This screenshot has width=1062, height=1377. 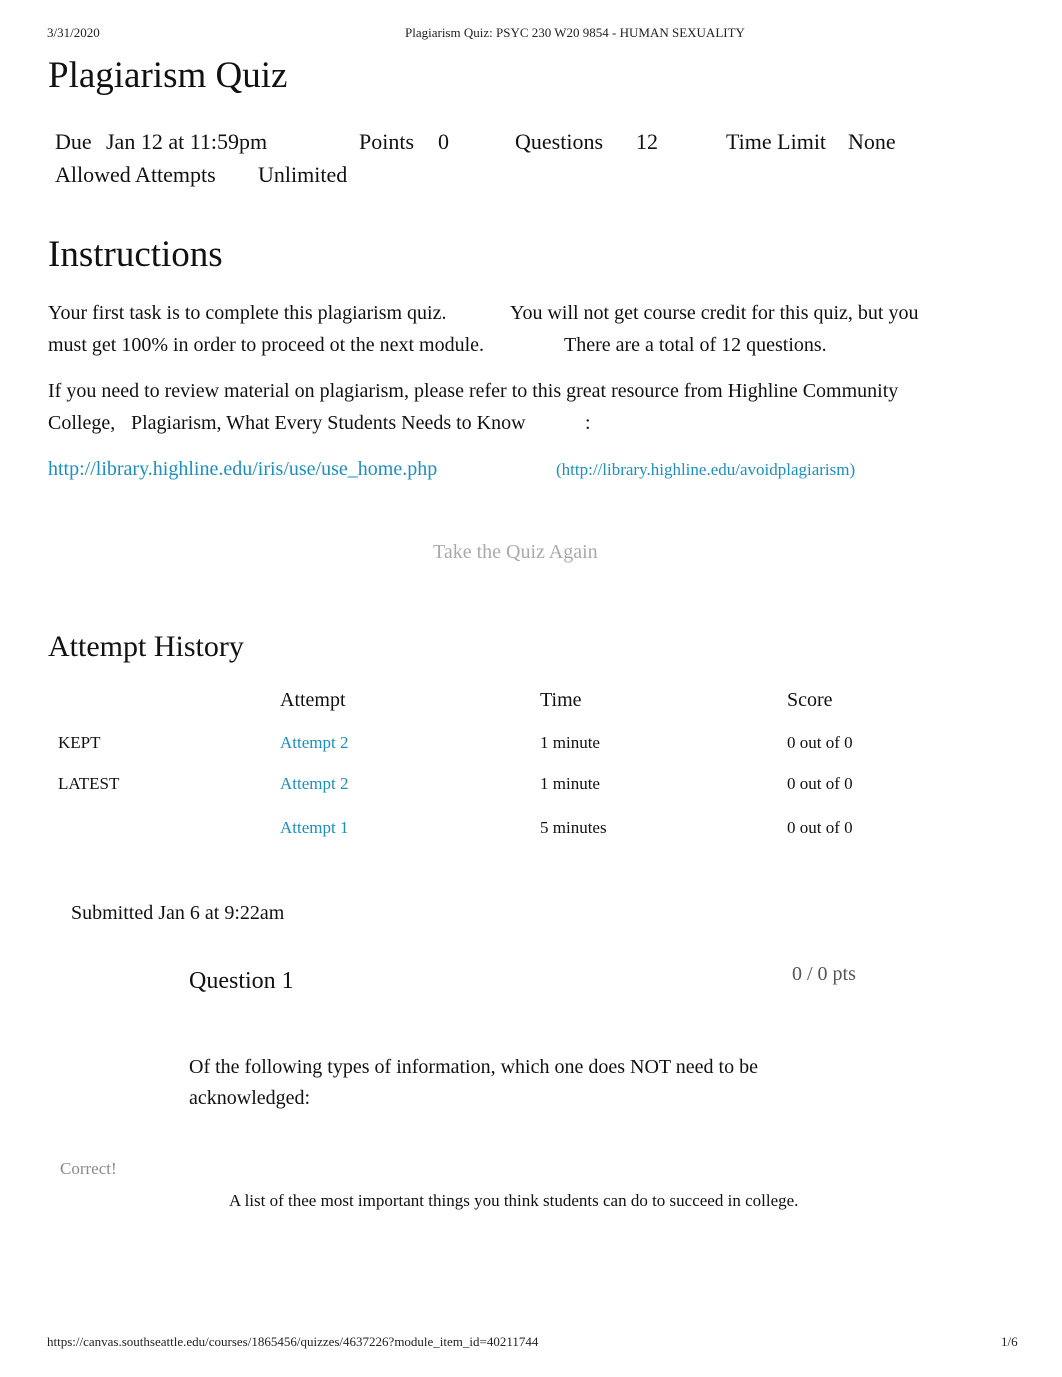 What do you see at coordinates (573, 827) in the screenshot?
I see `attempt-time: 5 minutes` at bounding box center [573, 827].